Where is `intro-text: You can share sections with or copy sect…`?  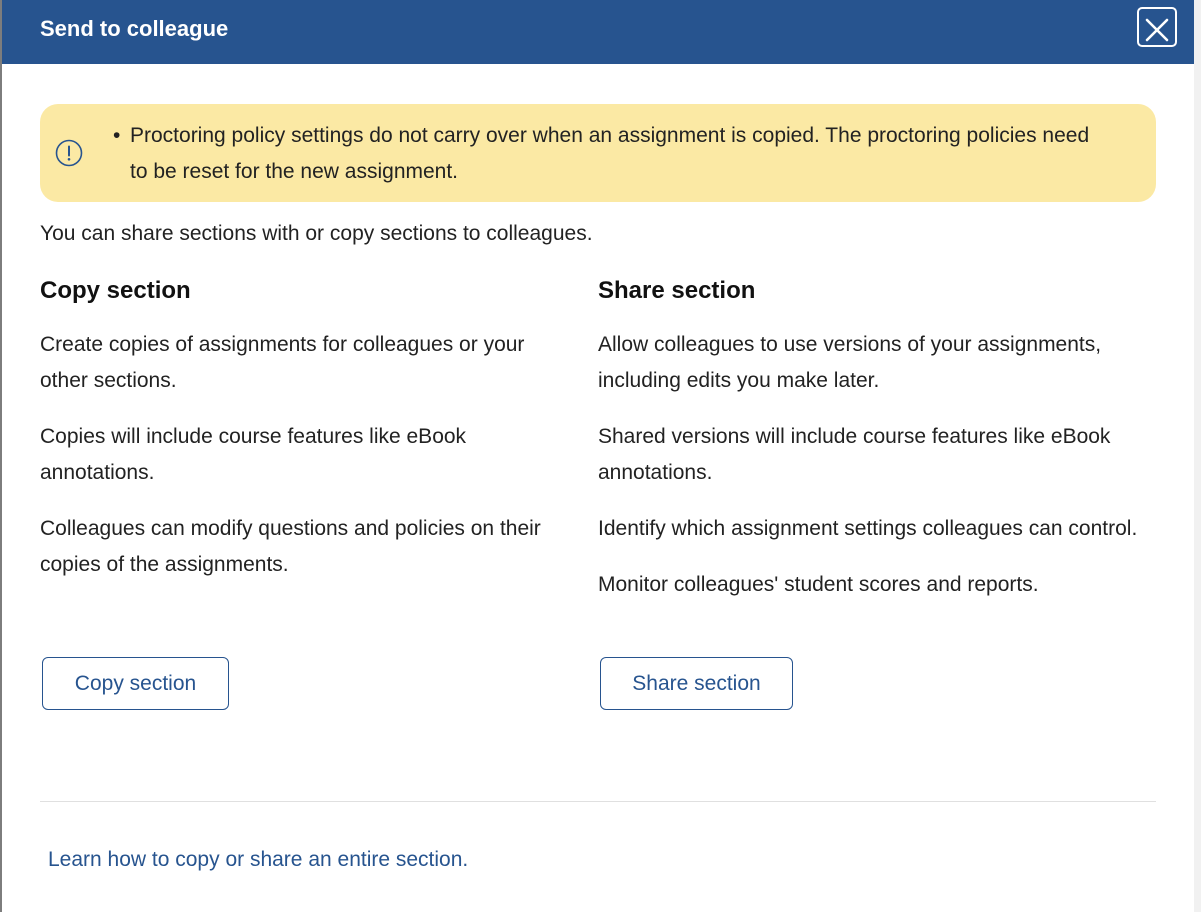 intro-text: You can share sections with or copy sect… is located at coordinates (316, 233).